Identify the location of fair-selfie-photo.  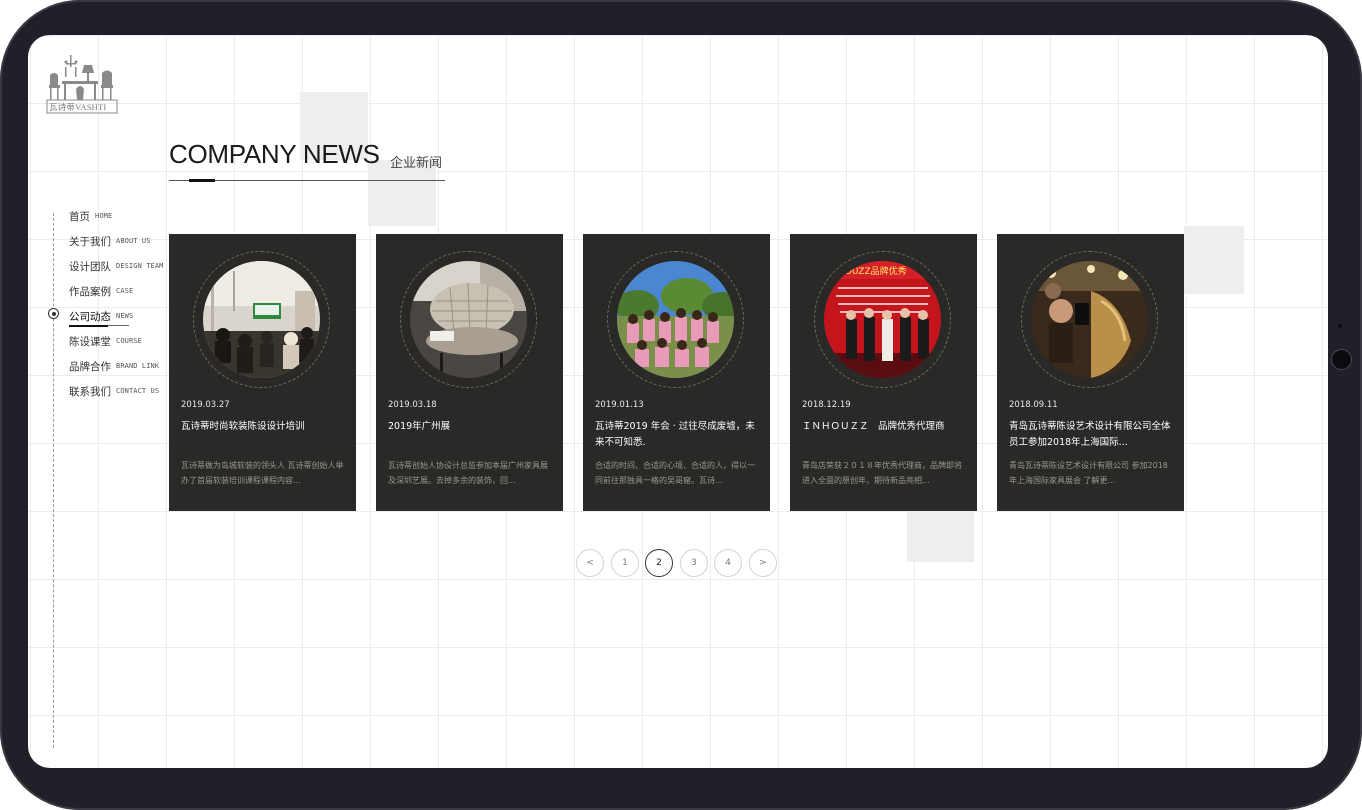
(1089, 319).